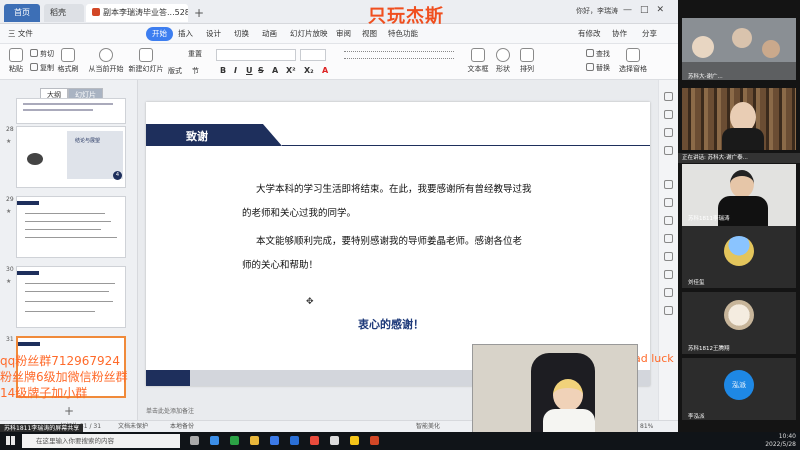  I want to click on user-greeting: 你好，李瑞涛, so click(597, 11).